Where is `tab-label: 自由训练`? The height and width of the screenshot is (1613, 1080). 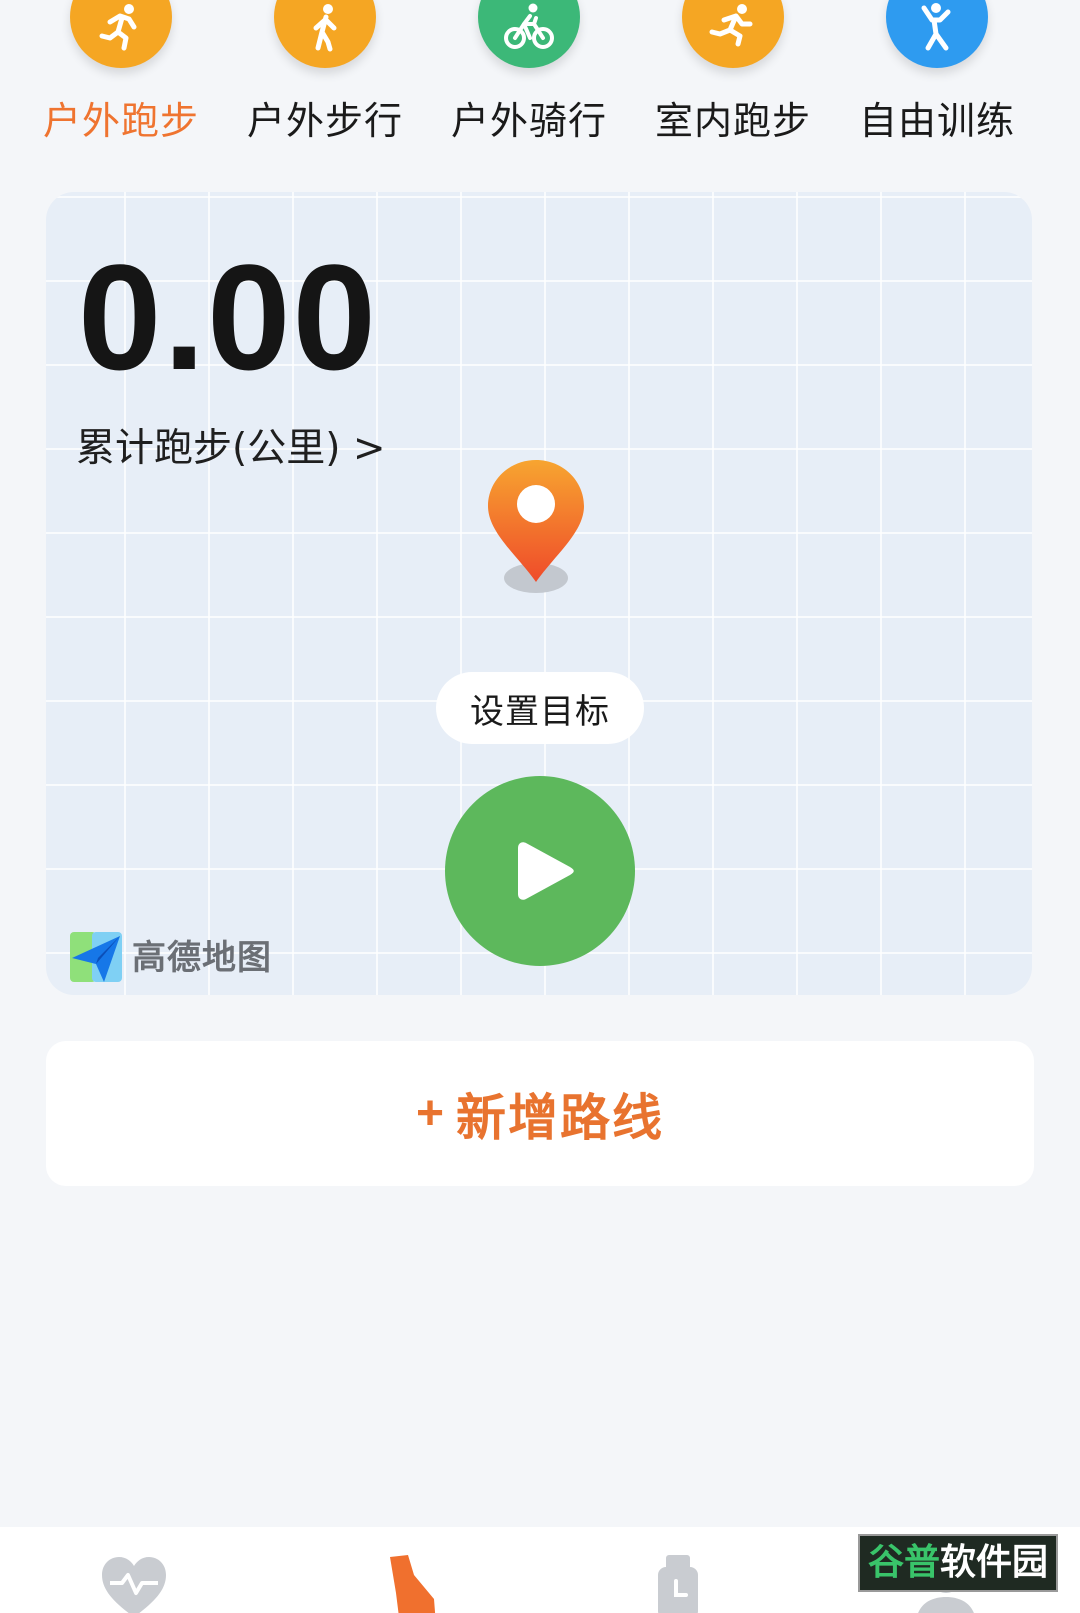 tab-label: 自由训练 is located at coordinates (936, 121).